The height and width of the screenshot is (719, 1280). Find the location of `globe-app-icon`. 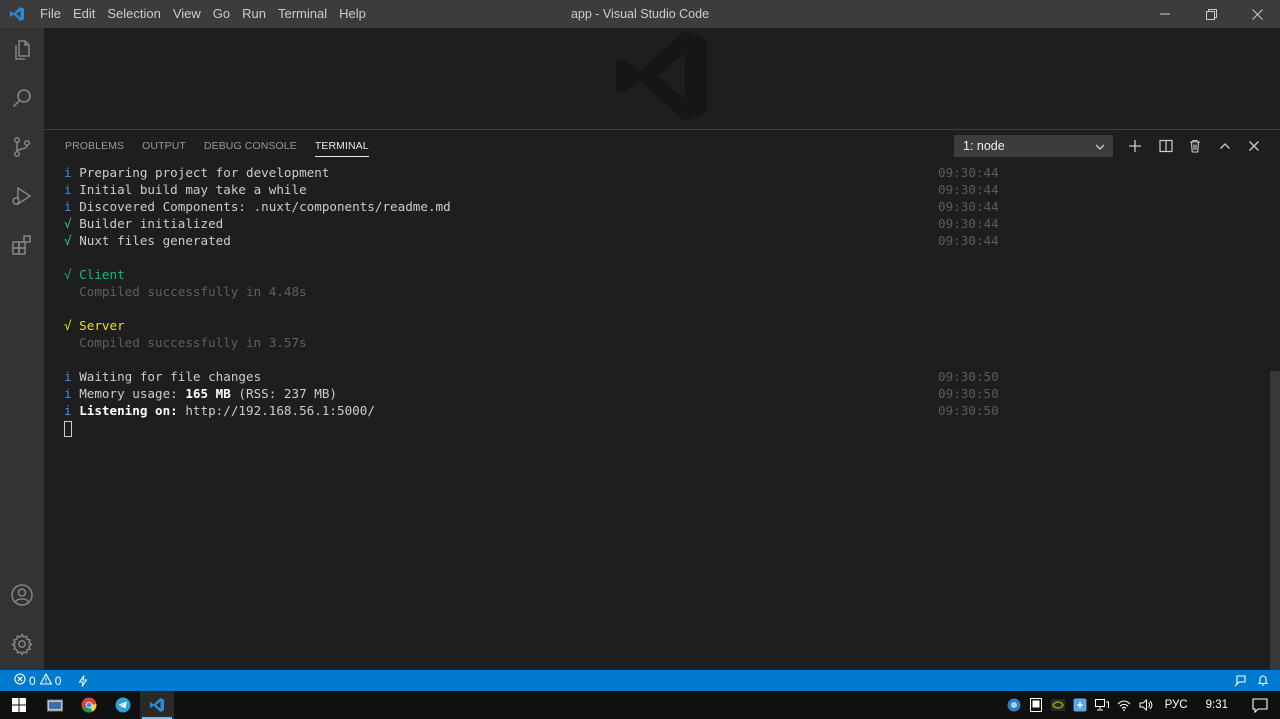

globe-app-icon is located at coordinates (1014, 705).